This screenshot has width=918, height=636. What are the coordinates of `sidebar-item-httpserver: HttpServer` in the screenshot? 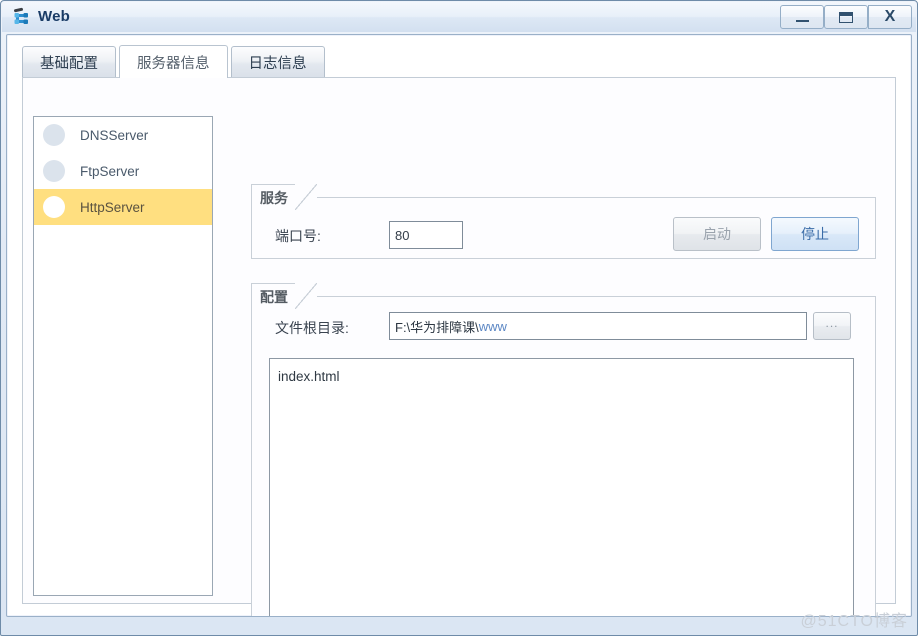 It's located at (123, 207).